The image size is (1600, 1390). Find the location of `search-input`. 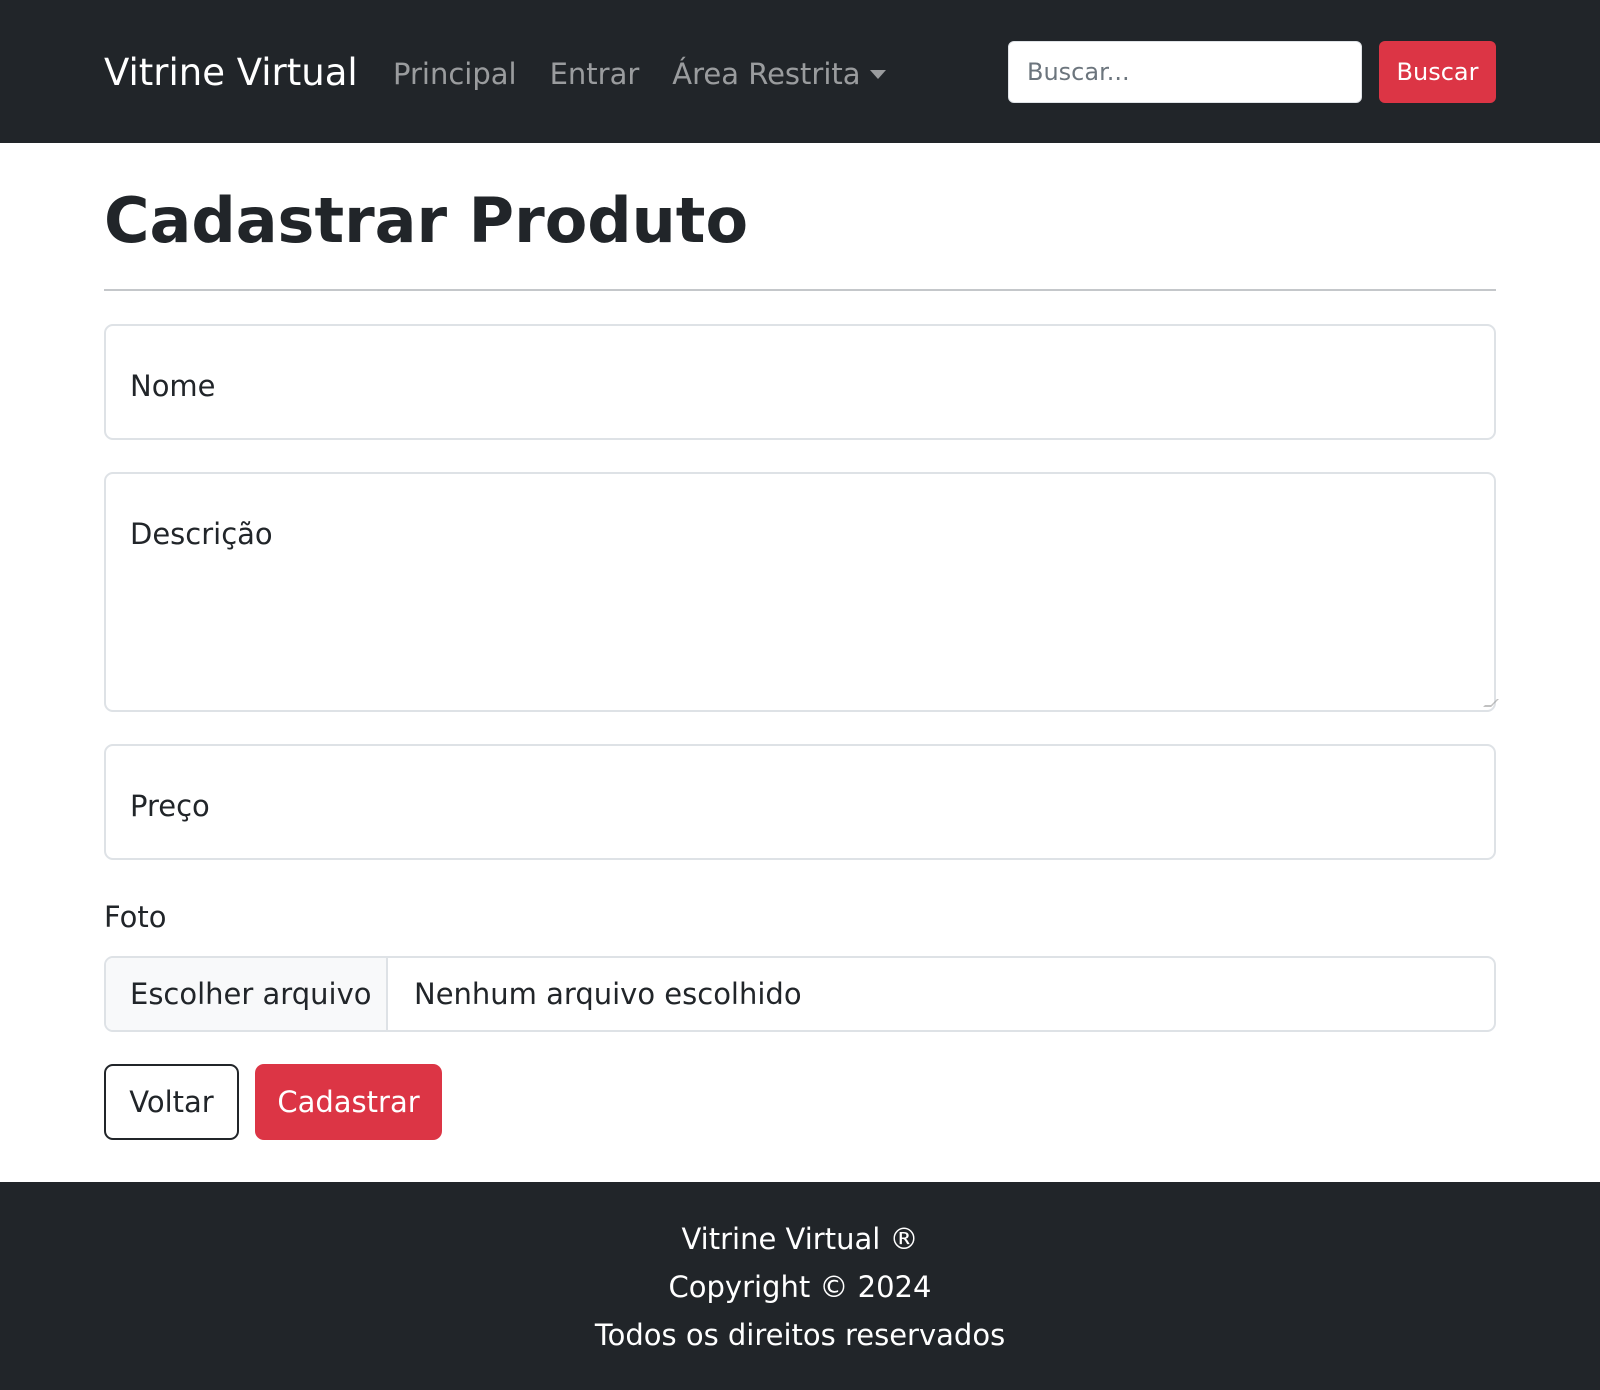

search-input is located at coordinates (1185, 72).